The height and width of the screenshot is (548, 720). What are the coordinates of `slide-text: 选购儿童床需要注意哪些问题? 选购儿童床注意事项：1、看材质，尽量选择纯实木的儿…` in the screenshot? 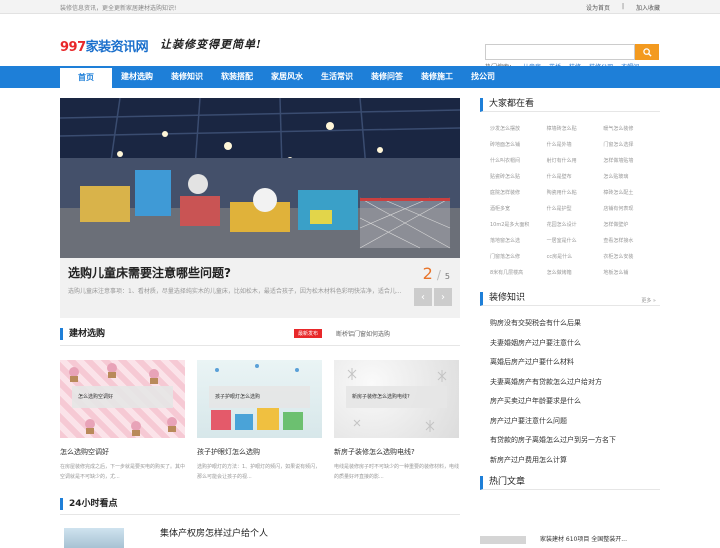 It's located at (238, 280).